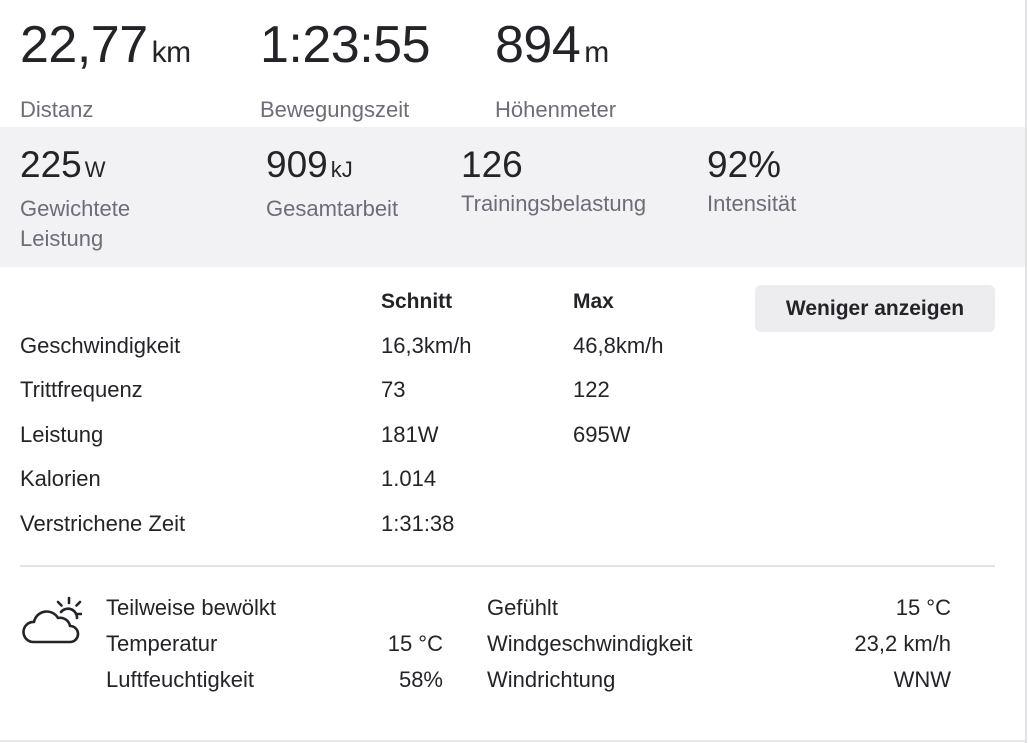 The image size is (1028, 743). I want to click on stat-elevation-value: 894 m, so click(552, 45).